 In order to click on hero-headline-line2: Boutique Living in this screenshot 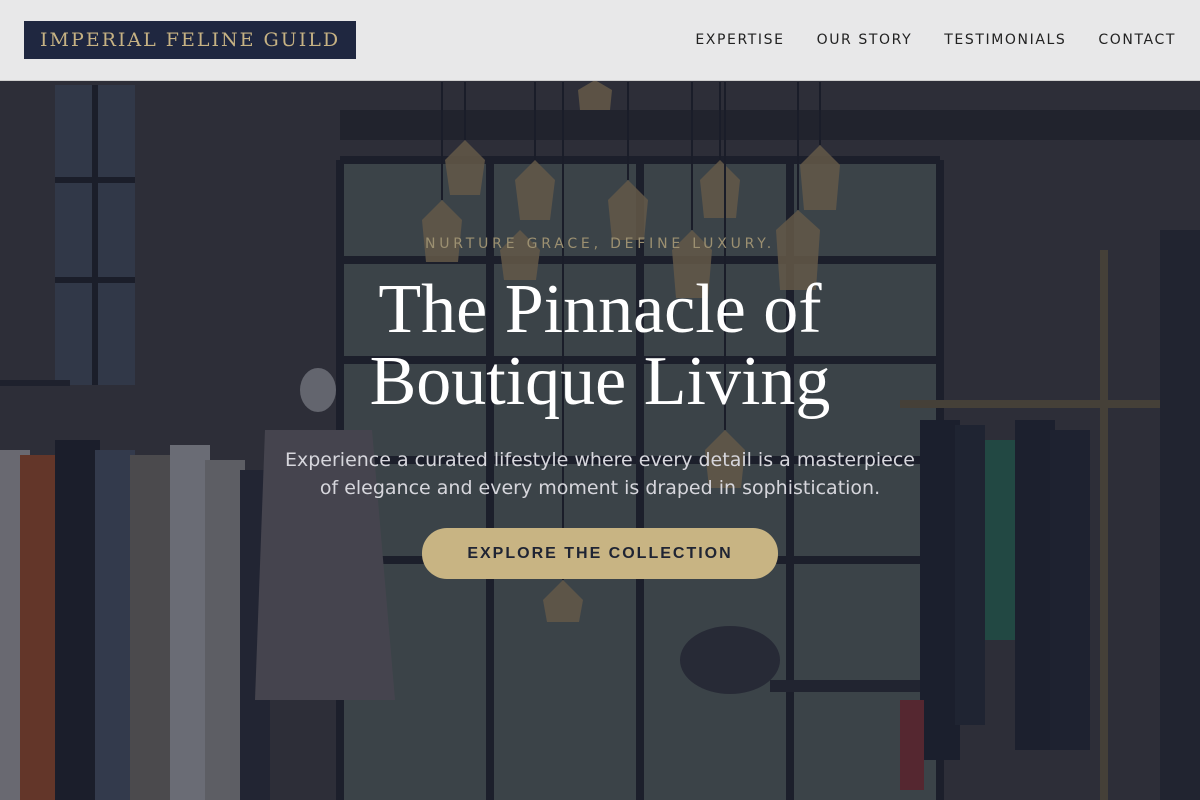, I will do `click(600, 381)`.